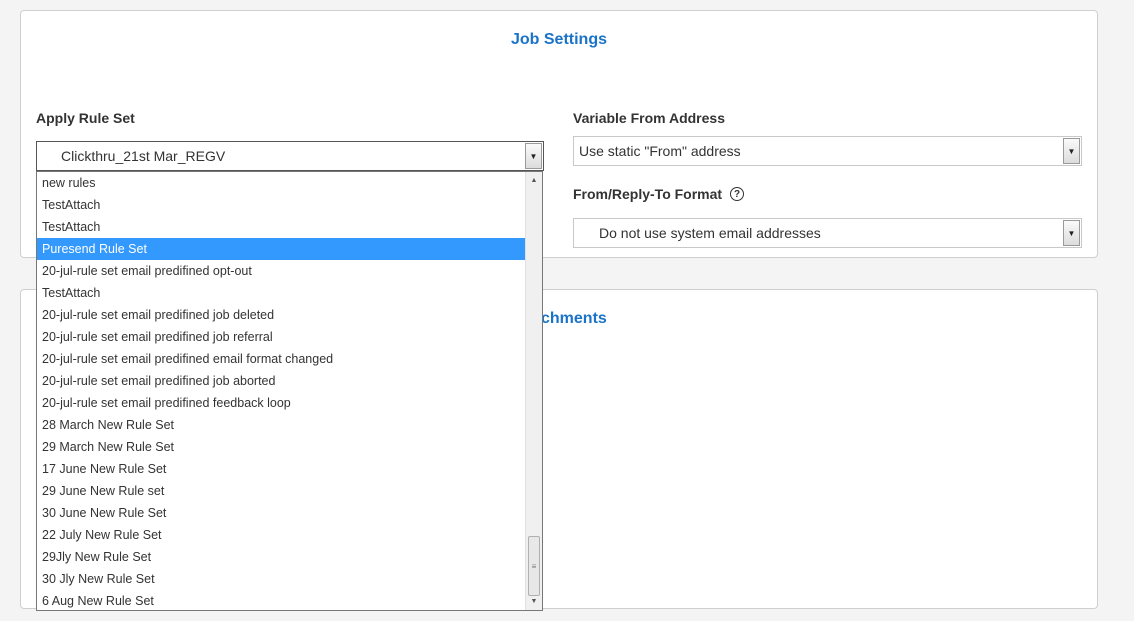 Image resolution: width=1134 pixels, height=621 pixels. I want to click on rule-set-option: new rules, so click(281, 183).